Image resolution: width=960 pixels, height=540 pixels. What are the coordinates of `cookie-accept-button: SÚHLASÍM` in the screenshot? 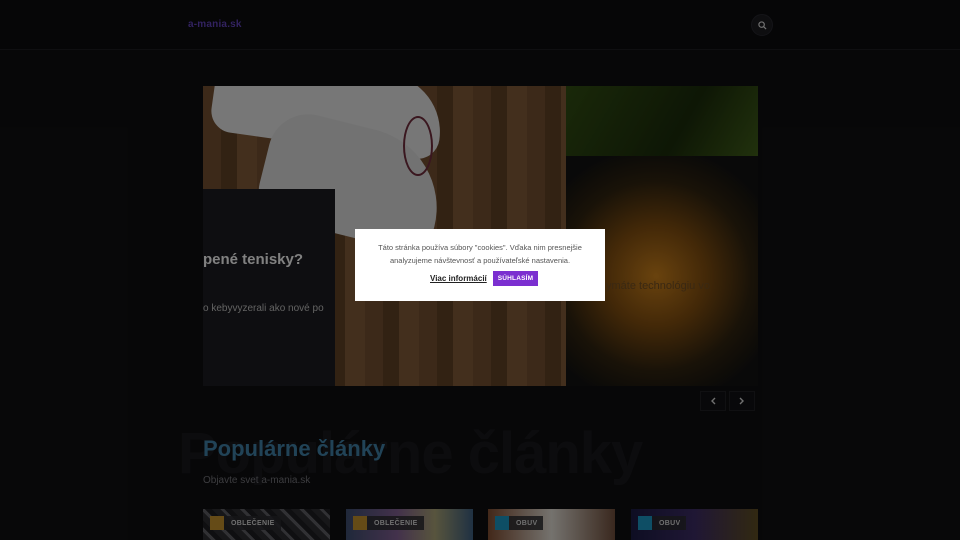 It's located at (515, 278).